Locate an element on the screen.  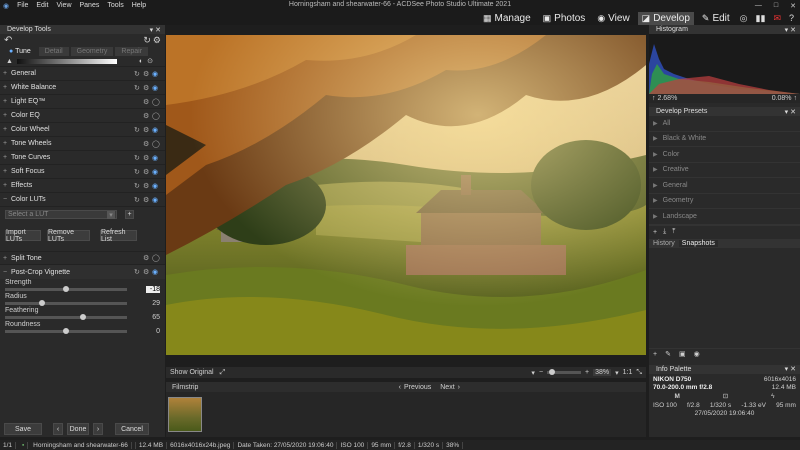
refresh-list-button: Refresh List is located at coordinates (118, 236).